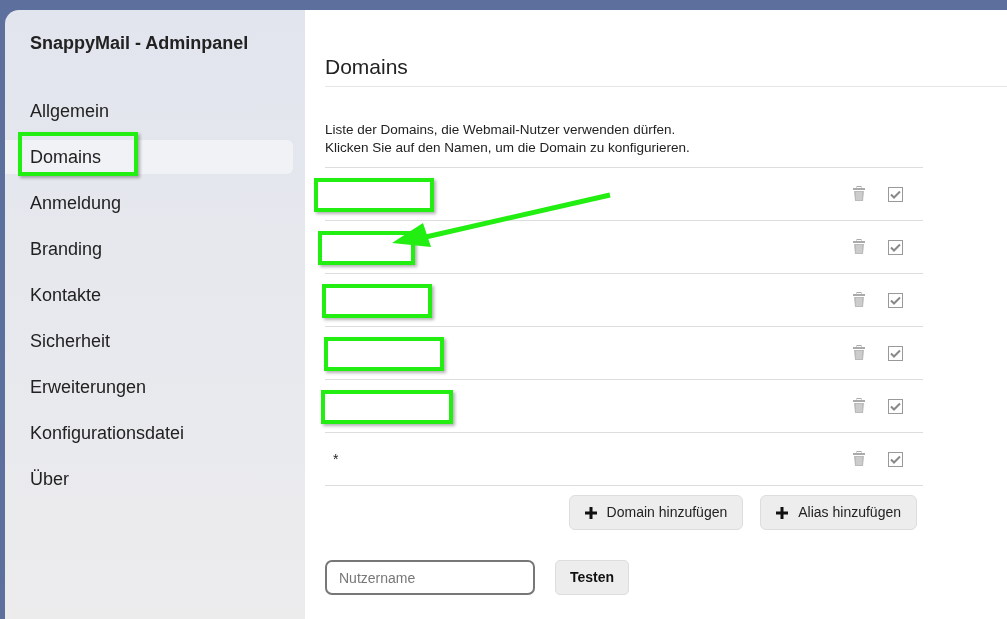 Image resolution: width=1007 pixels, height=619 pixels. I want to click on test-button: Testen, so click(592, 577).